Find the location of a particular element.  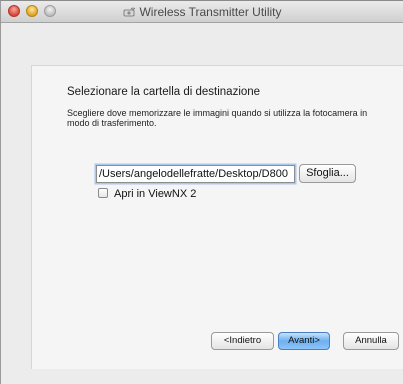

page-heading: Selezionare la cartella di destinazione is located at coordinates (164, 92).